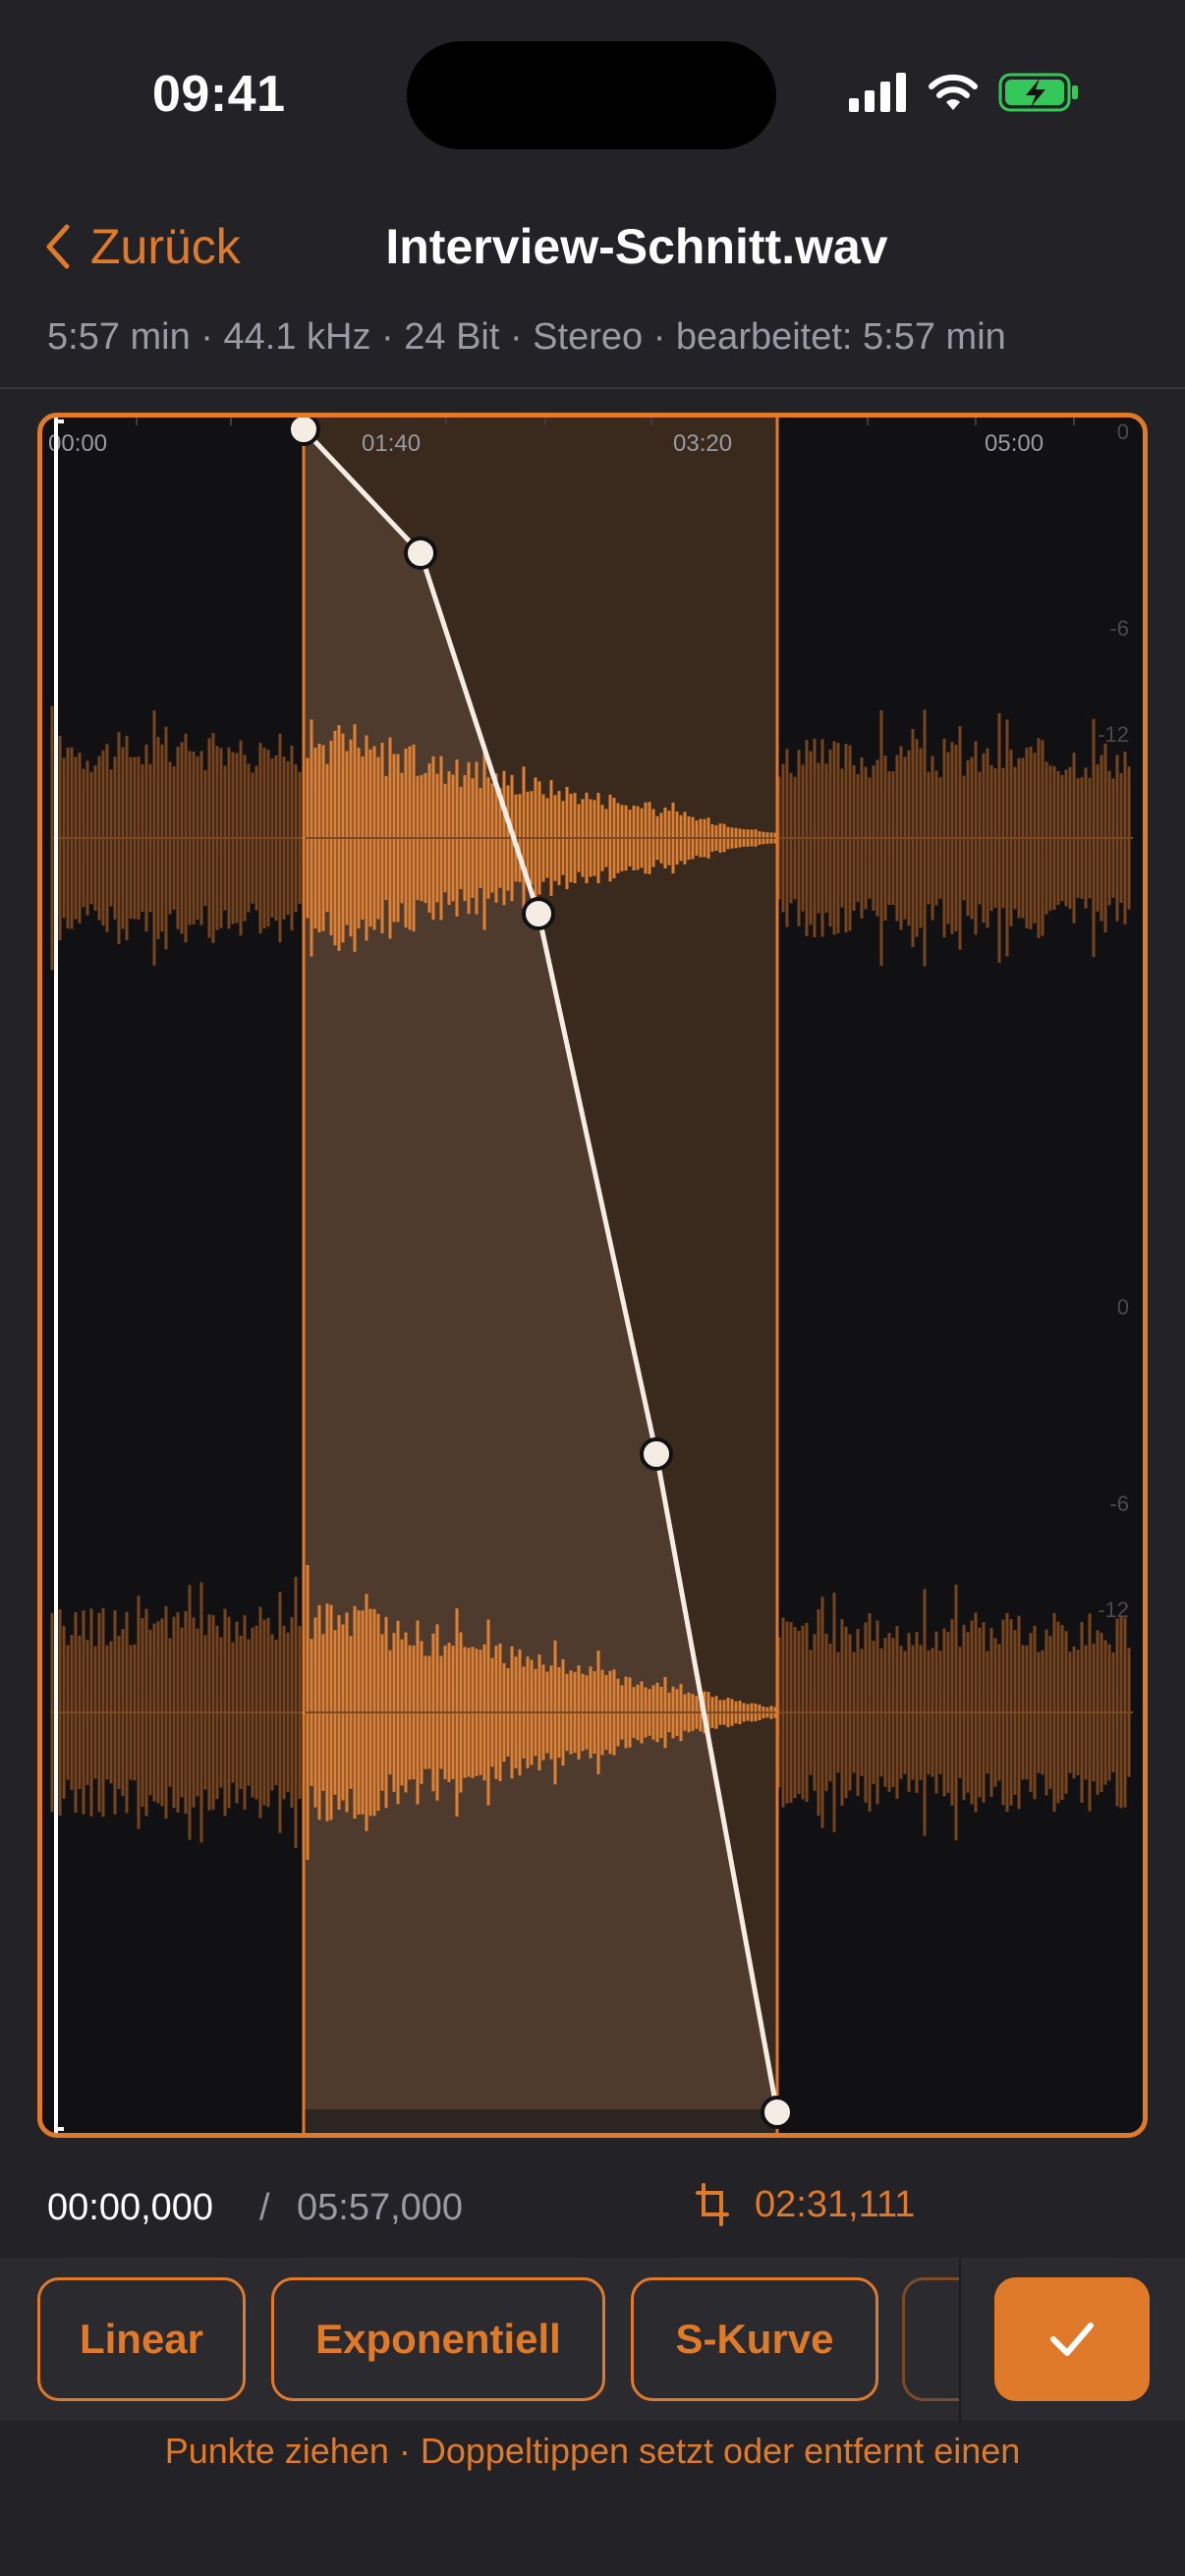 The width and height of the screenshot is (1185, 2576). Describe the element at coordinates (713, 2204) in the screenshot. I see `crop-icon` at that location.